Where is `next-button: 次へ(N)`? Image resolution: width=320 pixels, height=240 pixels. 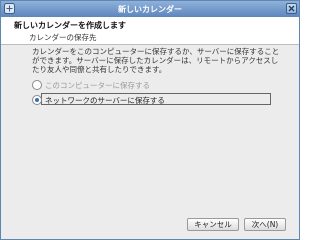
next-button: 次へ(N) is located at coordinates (265, 224).